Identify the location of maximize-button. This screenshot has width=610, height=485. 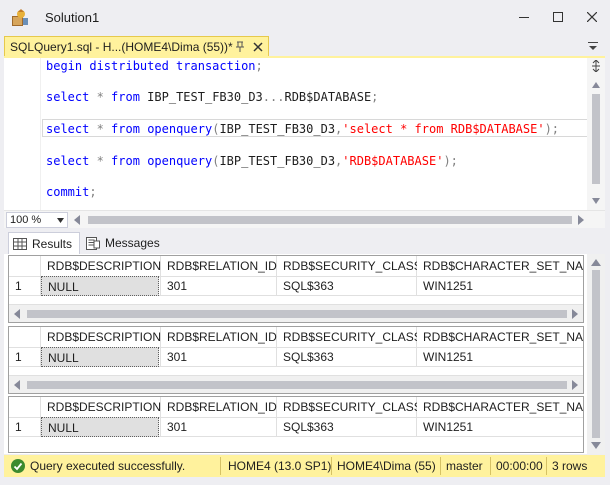
(558, 17).